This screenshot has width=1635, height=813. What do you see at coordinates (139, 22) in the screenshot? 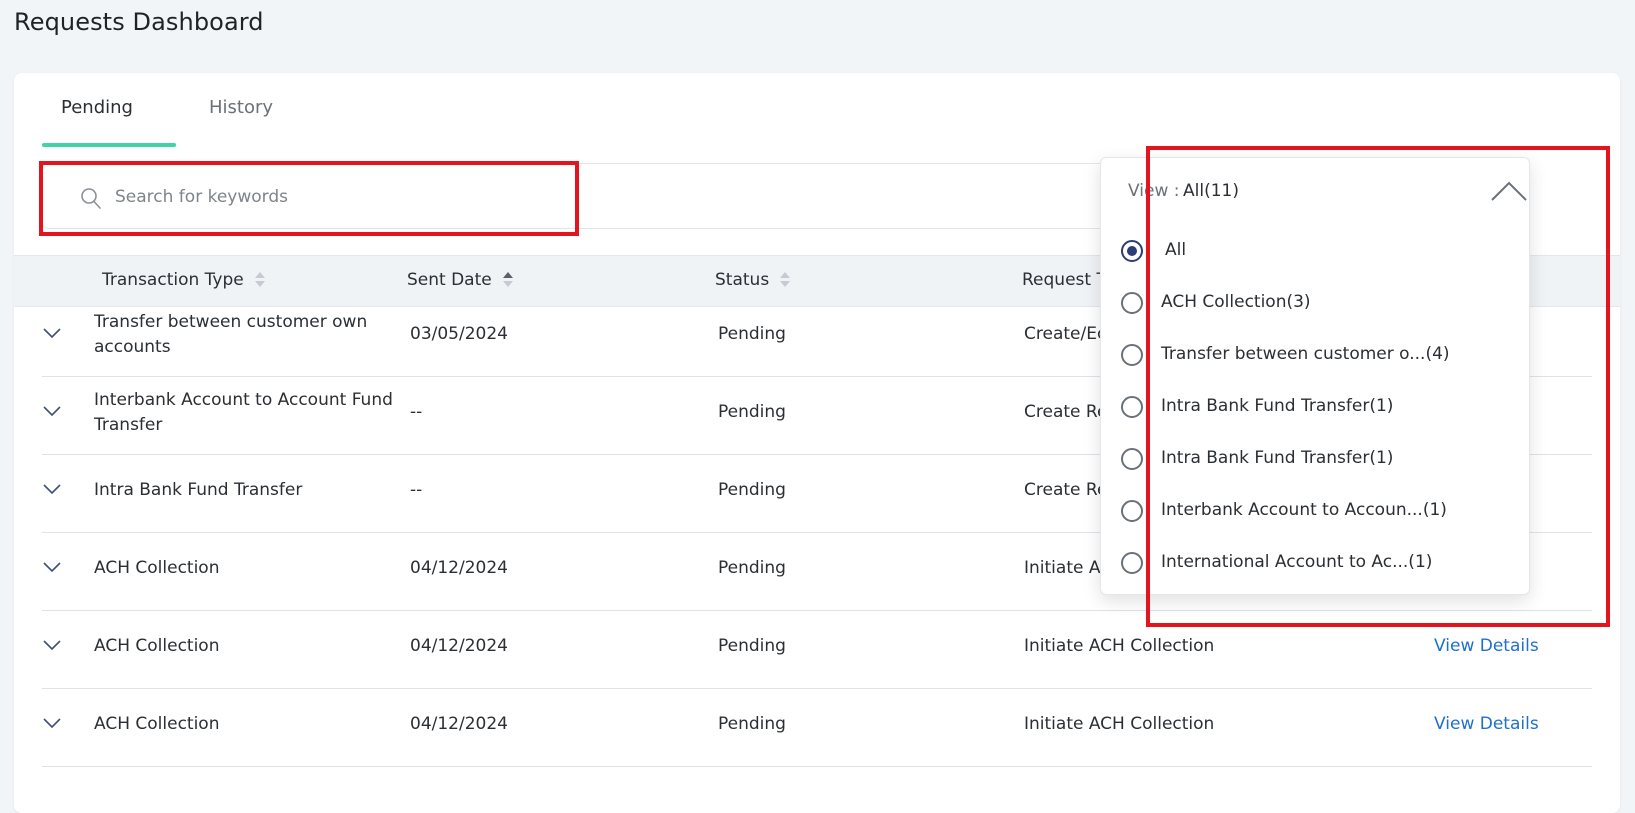
I see `page-title: Requests Dashboard` at bounding box center [139, 22].